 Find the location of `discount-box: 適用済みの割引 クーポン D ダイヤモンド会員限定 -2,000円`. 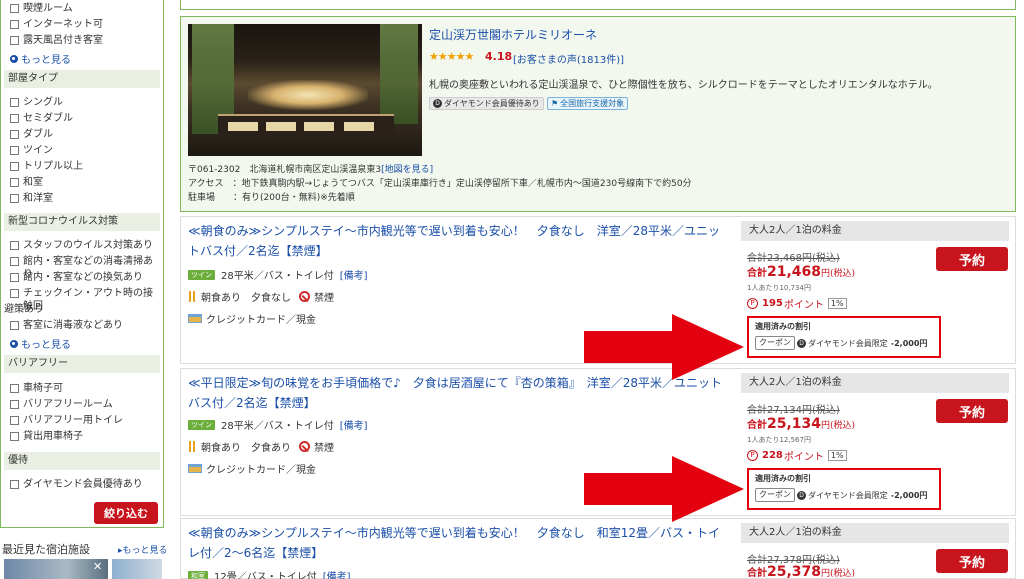

discount-box: 適用済みの割引 クーポン D ダイヤモンド会員限定 -2,000円 is located at coordinates (844, 489).